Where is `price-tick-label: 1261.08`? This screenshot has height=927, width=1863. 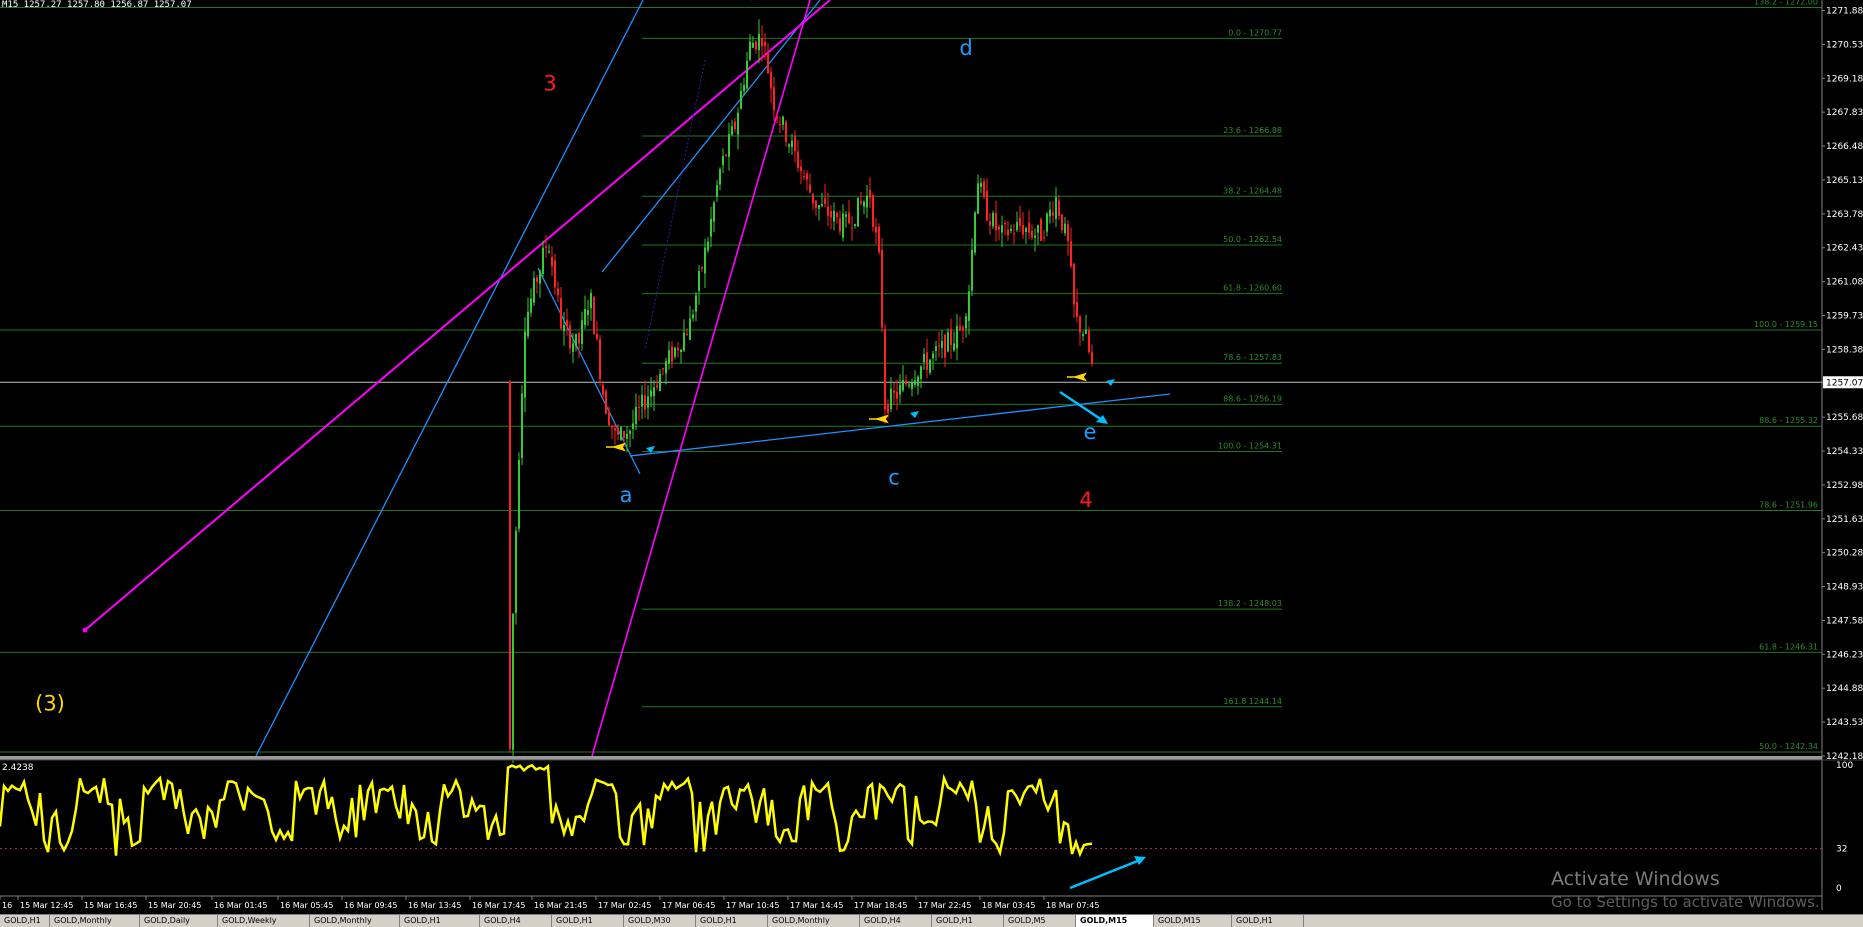 price-tick-label: 1261.08 is located at coordinates (1844, 283).